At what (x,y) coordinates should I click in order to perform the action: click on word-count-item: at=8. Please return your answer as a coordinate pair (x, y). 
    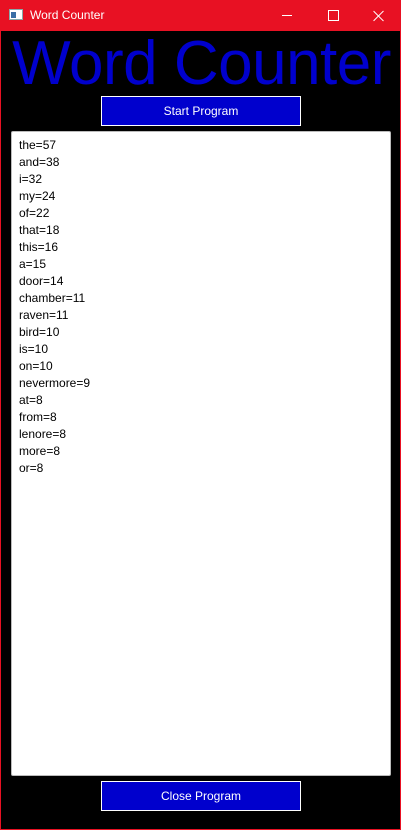
    Looking at the image, I should click on (31, 400).